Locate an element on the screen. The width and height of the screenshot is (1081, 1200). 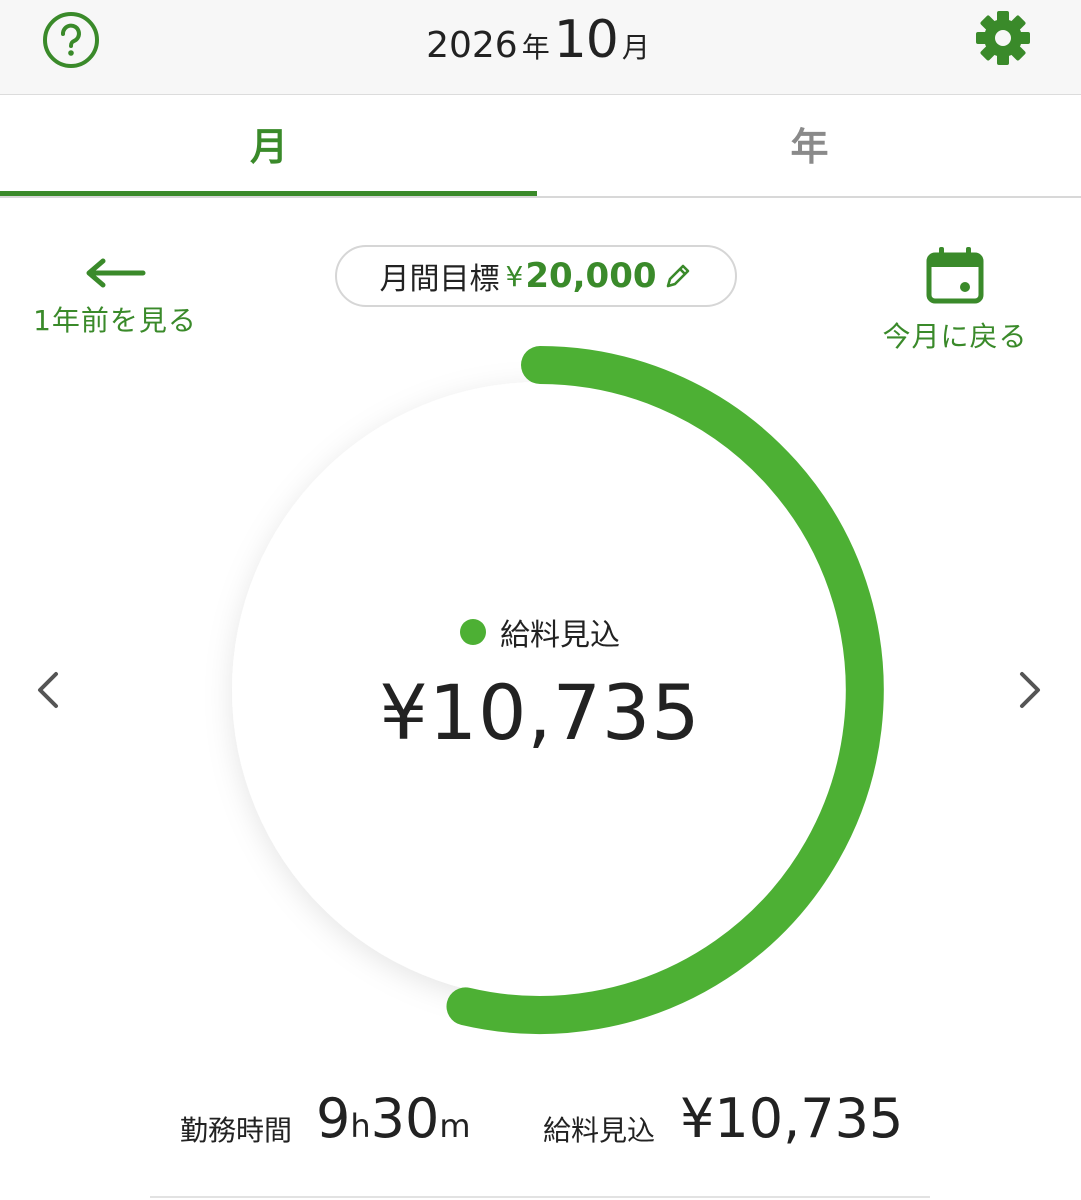
projected-pay-label: 給料見込 is located at coordinates (599, 1130).